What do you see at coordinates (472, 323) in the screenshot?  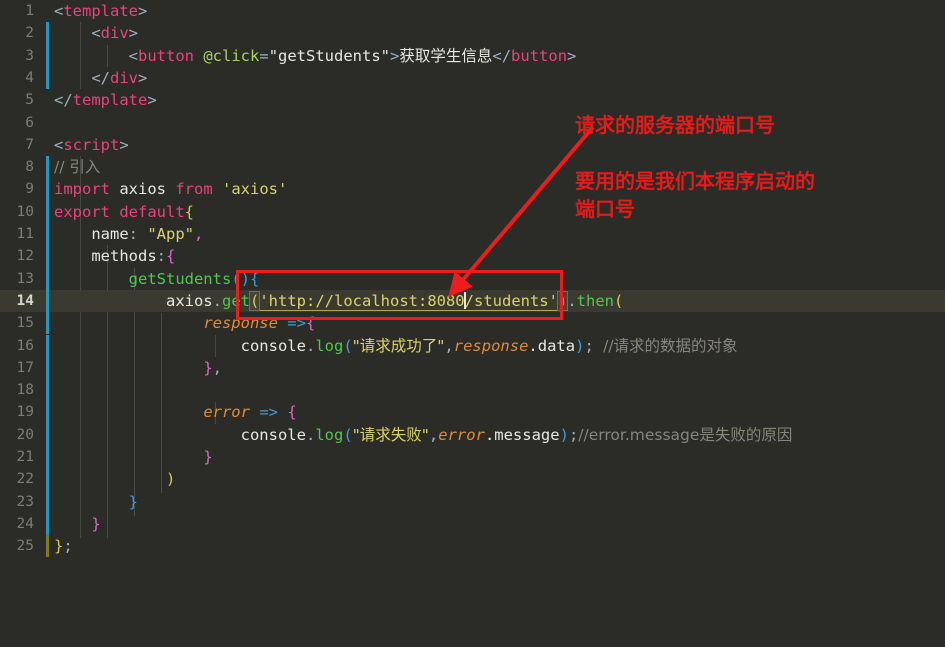 I see `code-line-15: 15 response =>{` at bounding box center [472, 323].